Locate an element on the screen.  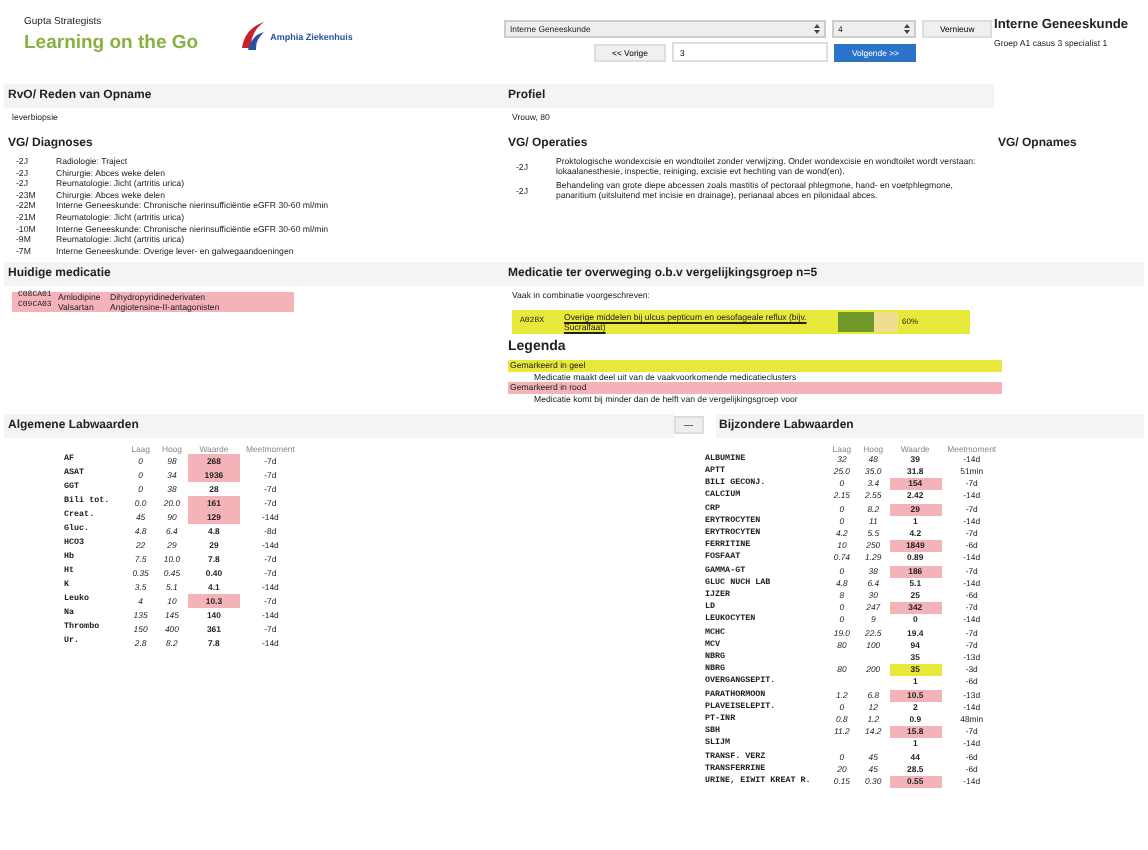
app-title: Learning on the Go is located at coordinates (111, 43).